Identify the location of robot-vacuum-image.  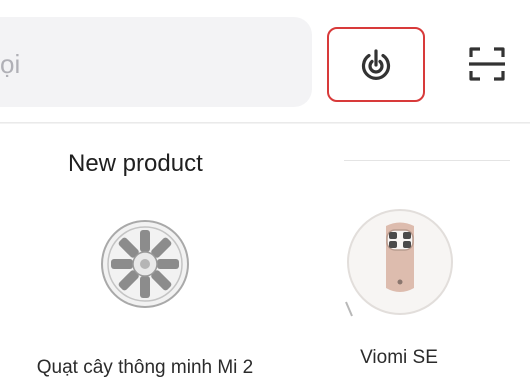
(399, 263).